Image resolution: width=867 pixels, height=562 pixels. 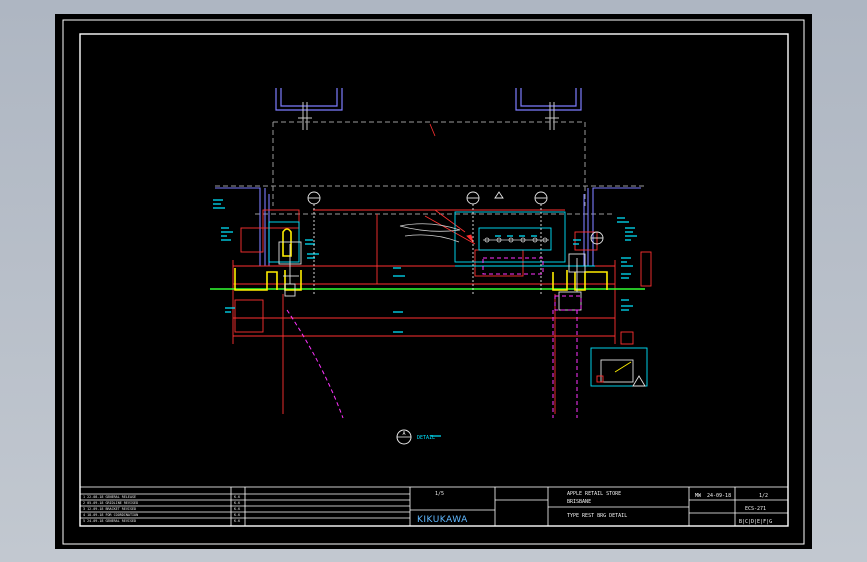 What do you see at coordinates (109, 521) in the screenshot?
I see `revision-row: 5 24-09-18 GENERAL REVISED` at bounding box center [109, 521].